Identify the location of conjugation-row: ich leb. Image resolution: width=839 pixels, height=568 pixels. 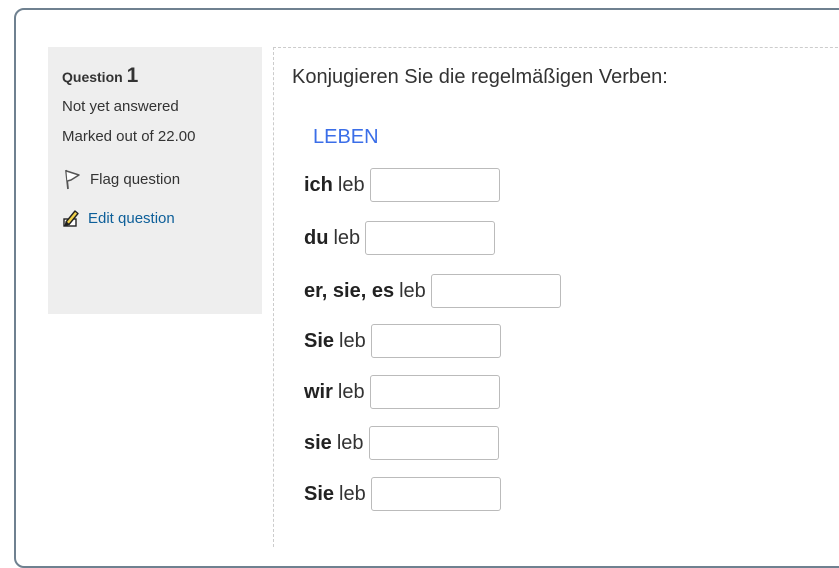
(402, 185).